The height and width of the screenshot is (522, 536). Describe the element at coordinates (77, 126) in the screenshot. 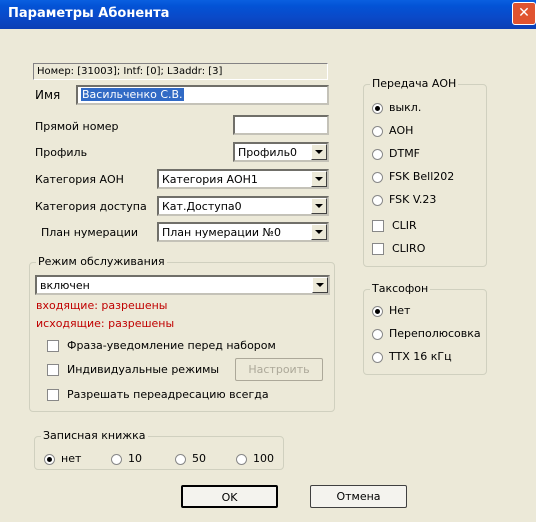

I see `direct-number-label: Прямой номер` at that location.